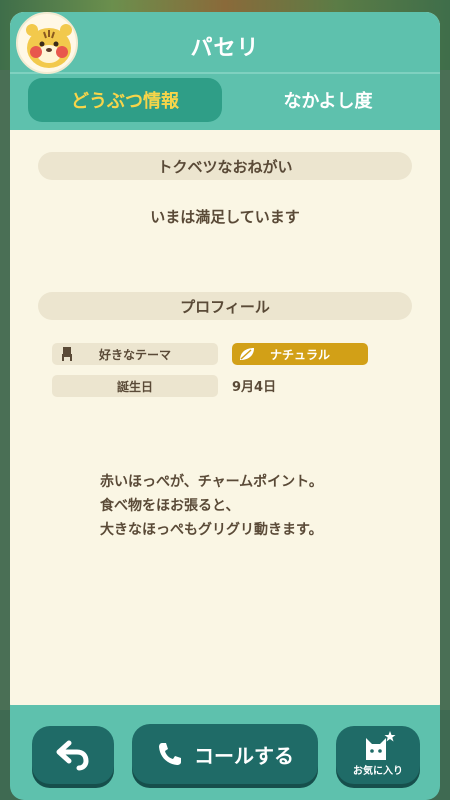 The width and height of the screenshot is (450, 800). I want to click on favorite-button: お気に入り, so click(378, 755).